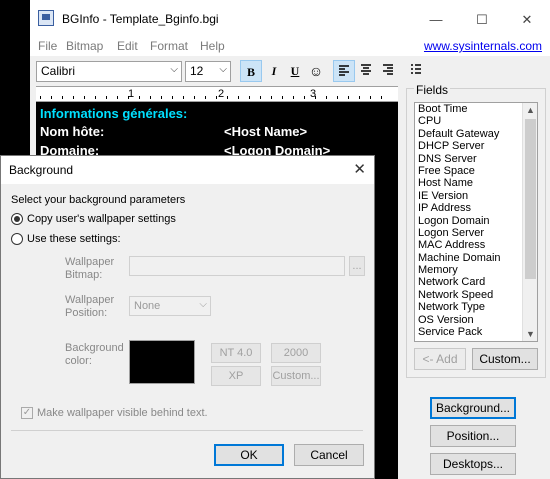 The height and width of the screenshot is (479, 550). What do you see at coordinates (476, 282) in the screenshot?
I see `fields-list-item: Network Card` at bounding box center [476, 282].